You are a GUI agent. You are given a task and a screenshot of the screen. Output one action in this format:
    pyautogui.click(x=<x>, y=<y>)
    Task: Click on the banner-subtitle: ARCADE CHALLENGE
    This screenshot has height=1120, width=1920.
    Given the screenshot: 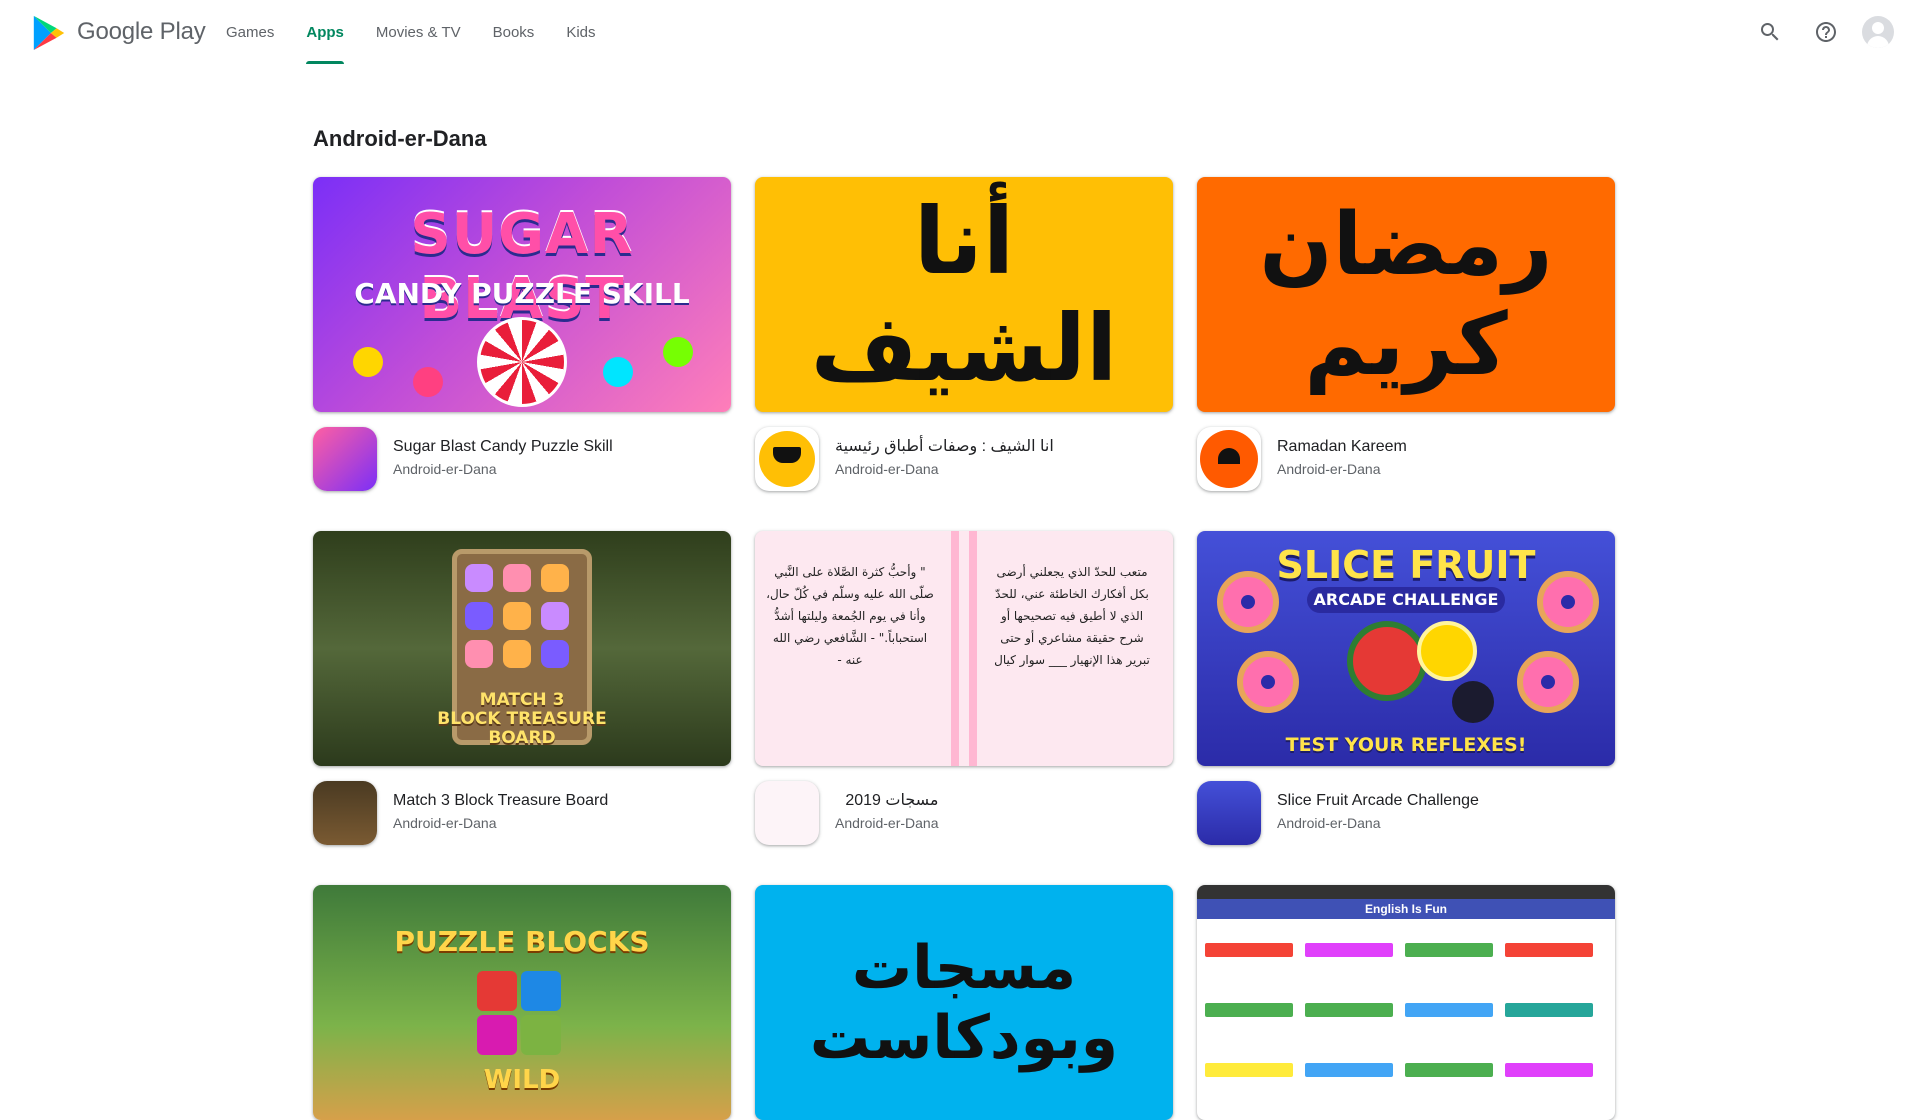 What is the action you would take?
    pyautogui.click(x=1406, y=600)
    